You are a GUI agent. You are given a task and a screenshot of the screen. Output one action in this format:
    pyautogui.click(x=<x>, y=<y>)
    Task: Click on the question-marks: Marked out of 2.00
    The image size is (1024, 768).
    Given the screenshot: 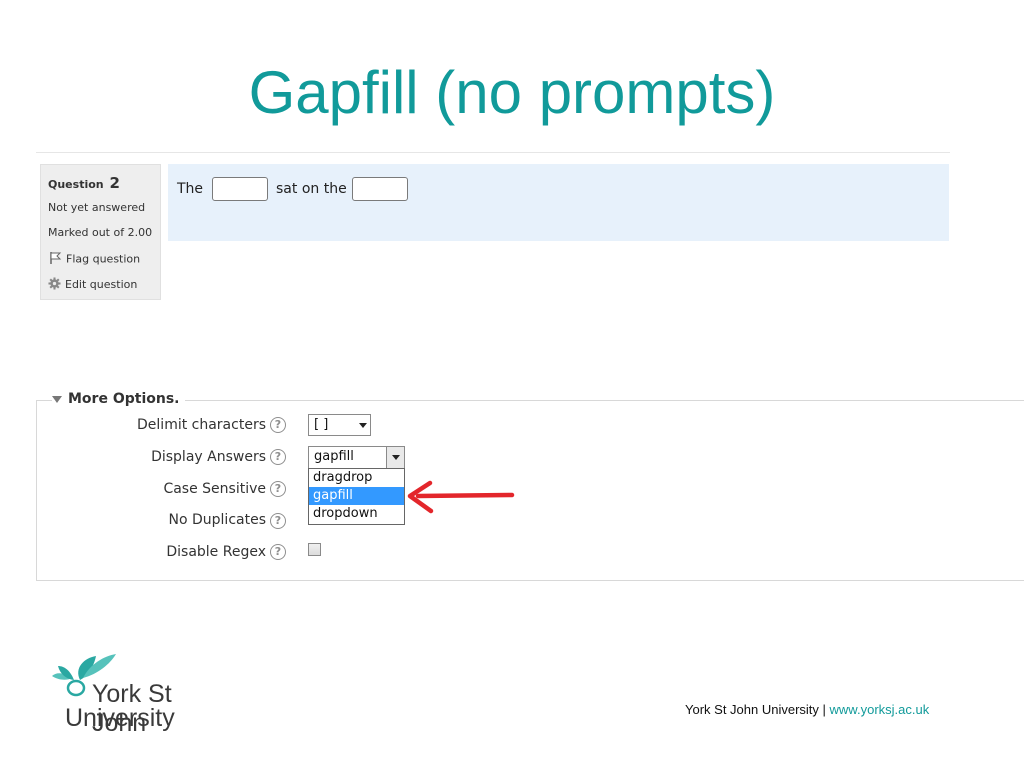 What is the action you would take?
    pyautogui.click(x=100, y=232)
    